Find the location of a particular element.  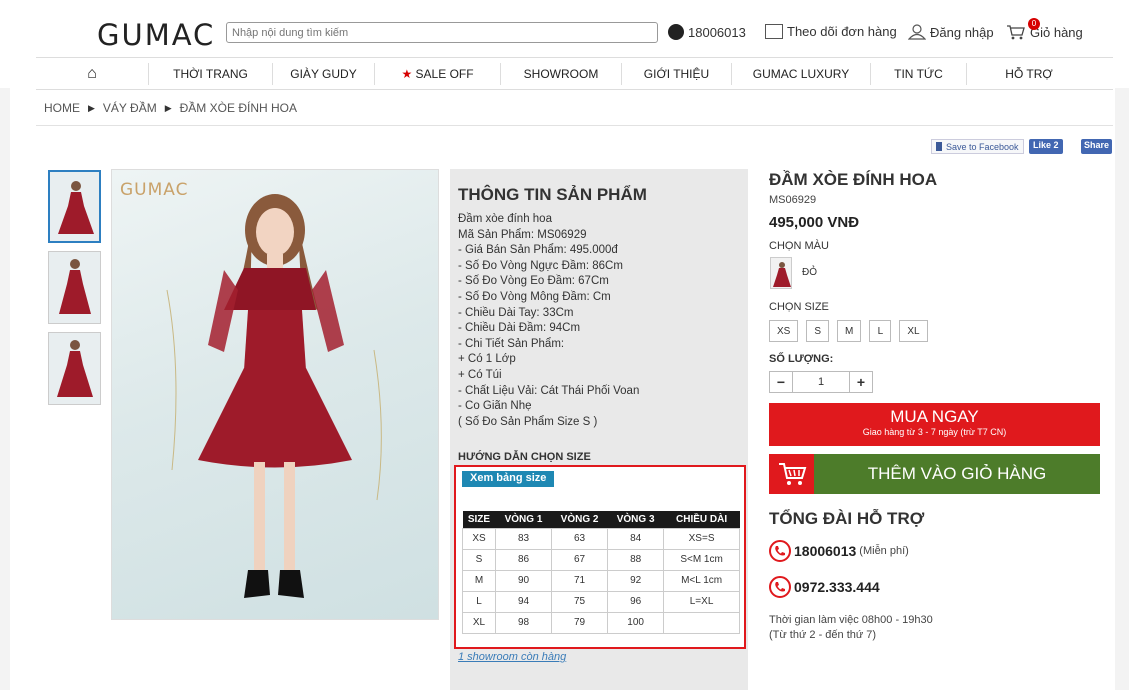

size-option-m: M is located at coordinates (849, 331).